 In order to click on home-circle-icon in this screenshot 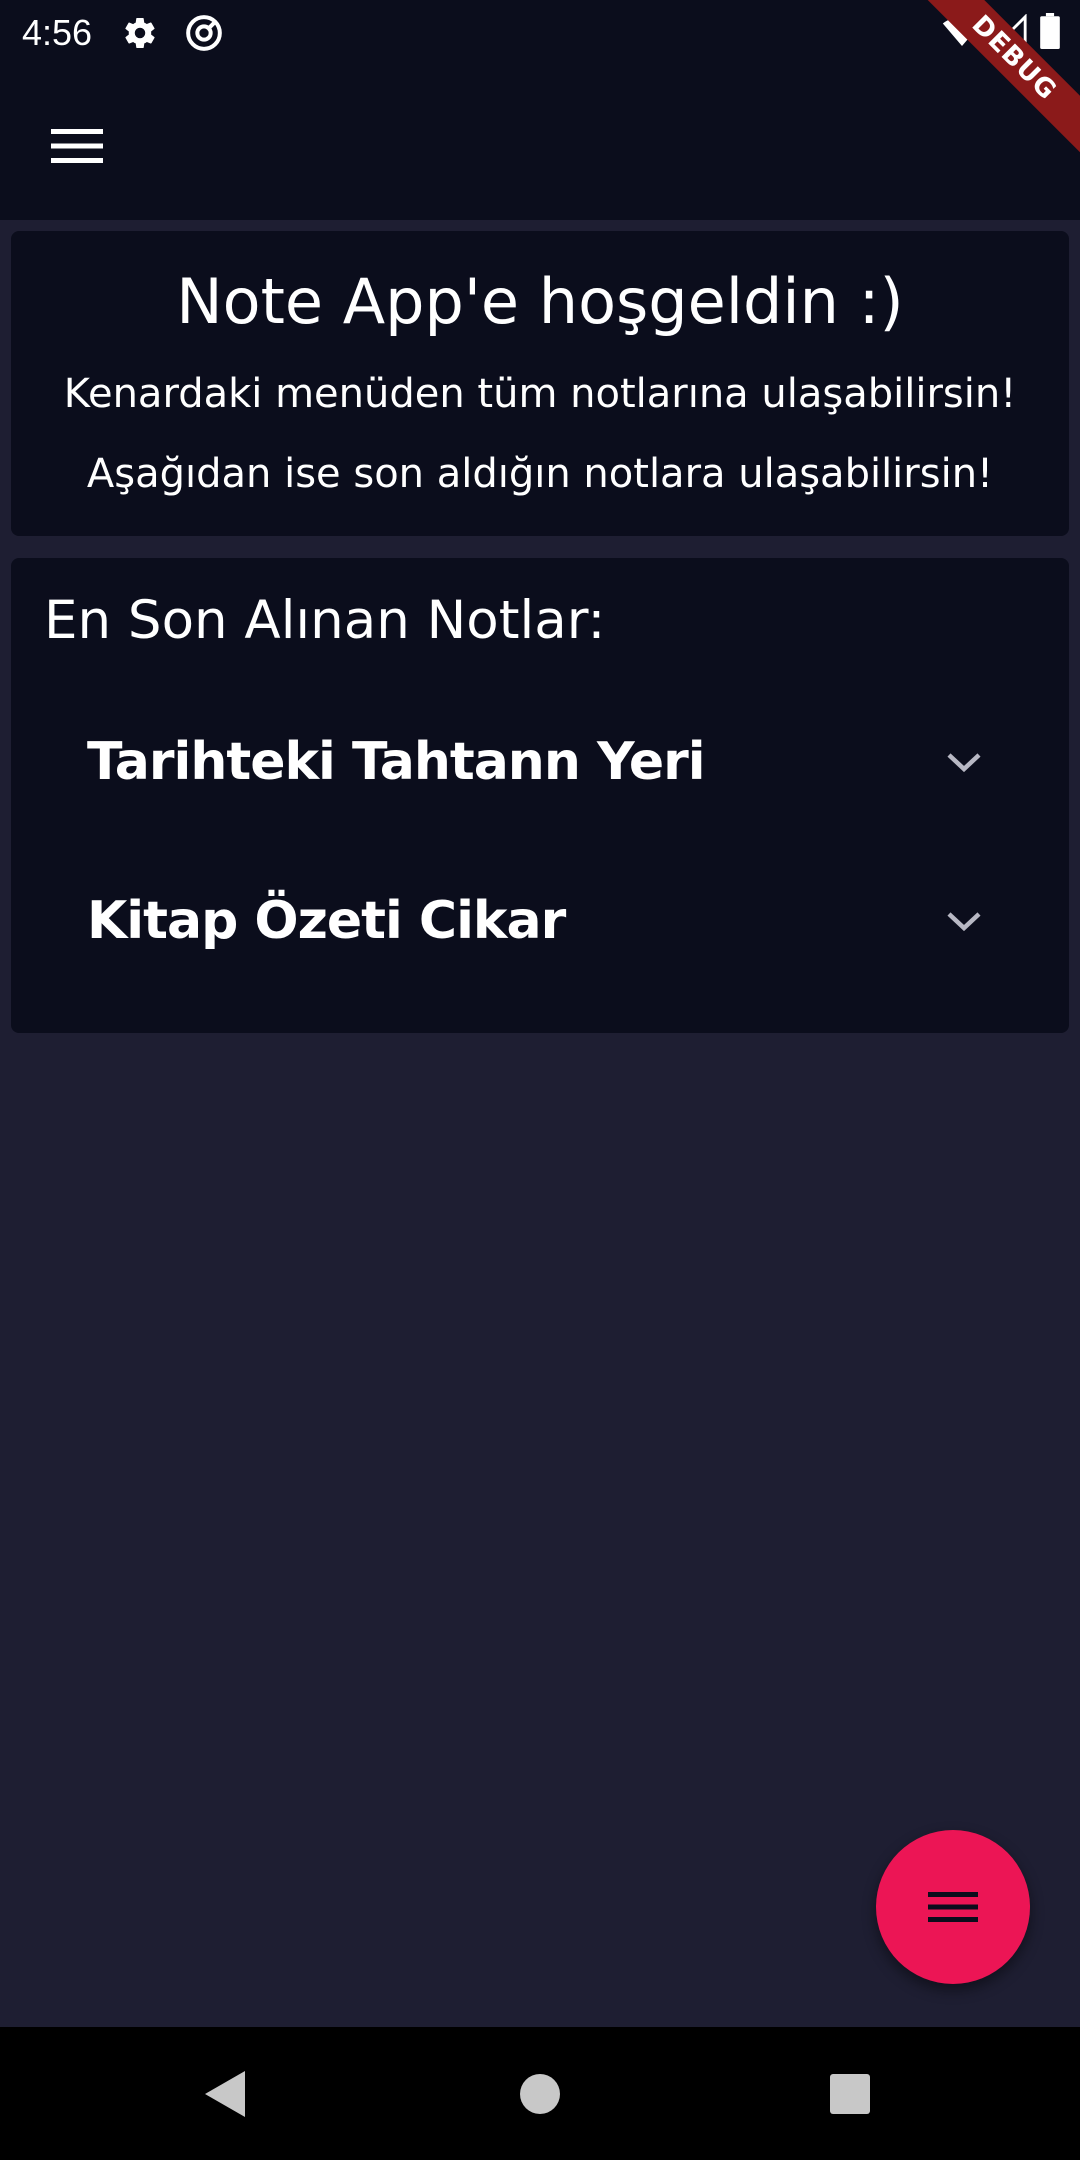, I will do `click(540, 2094)`.